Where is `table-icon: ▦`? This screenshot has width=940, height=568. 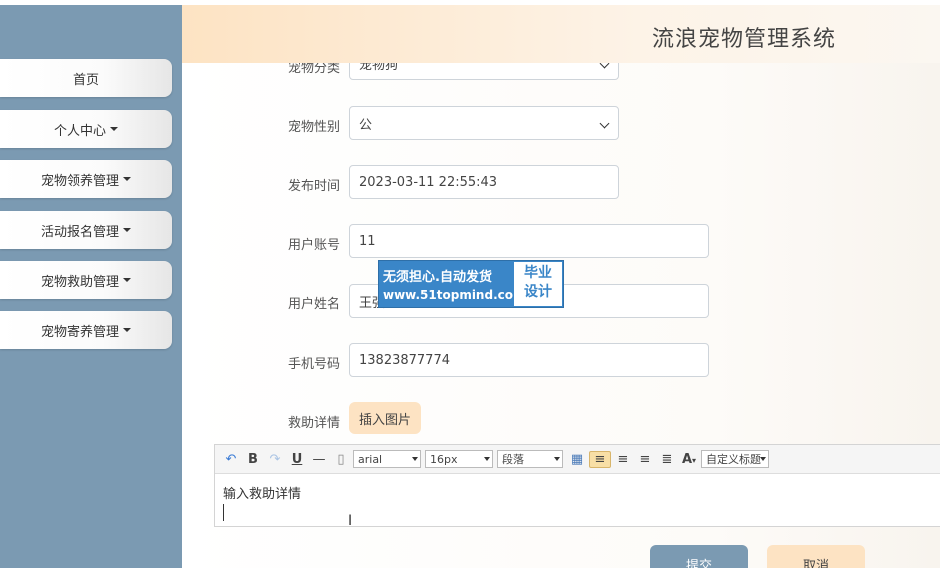 table-icon: ▦ is located at coordinates (577, 459).